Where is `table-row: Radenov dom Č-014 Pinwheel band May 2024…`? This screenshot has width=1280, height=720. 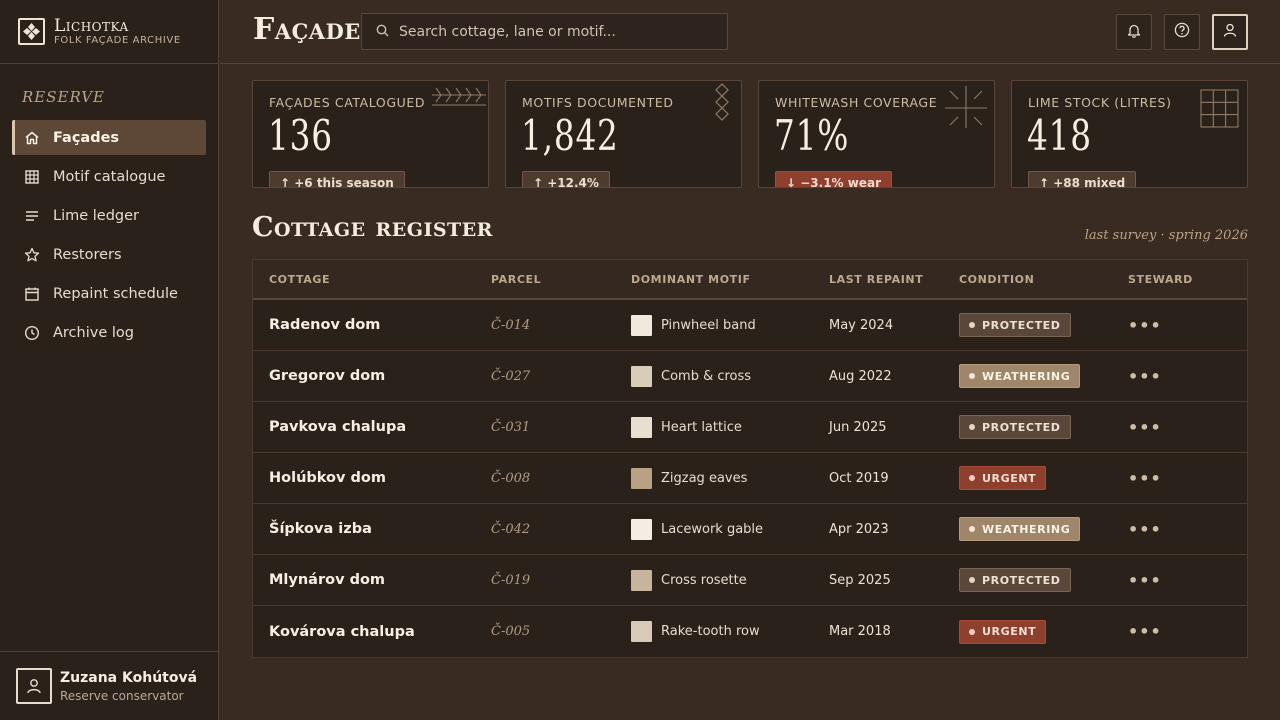 table-row: Radenov dom Č-014 Pinwheel band May 2024… is located at coordinates (750, 325).